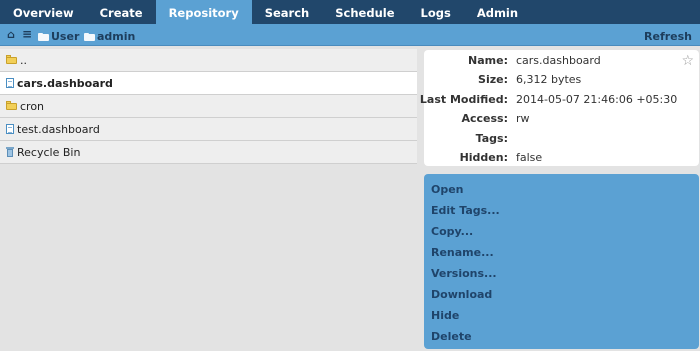  Describe the element at coordinates (447, 189) in the screenshot. I see `open-action: Open` at that location.